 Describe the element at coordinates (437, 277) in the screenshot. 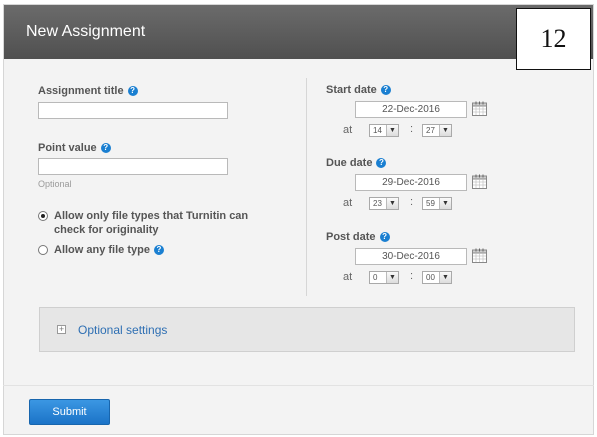

I see `post-minute-select: 00 ▼` at that location.